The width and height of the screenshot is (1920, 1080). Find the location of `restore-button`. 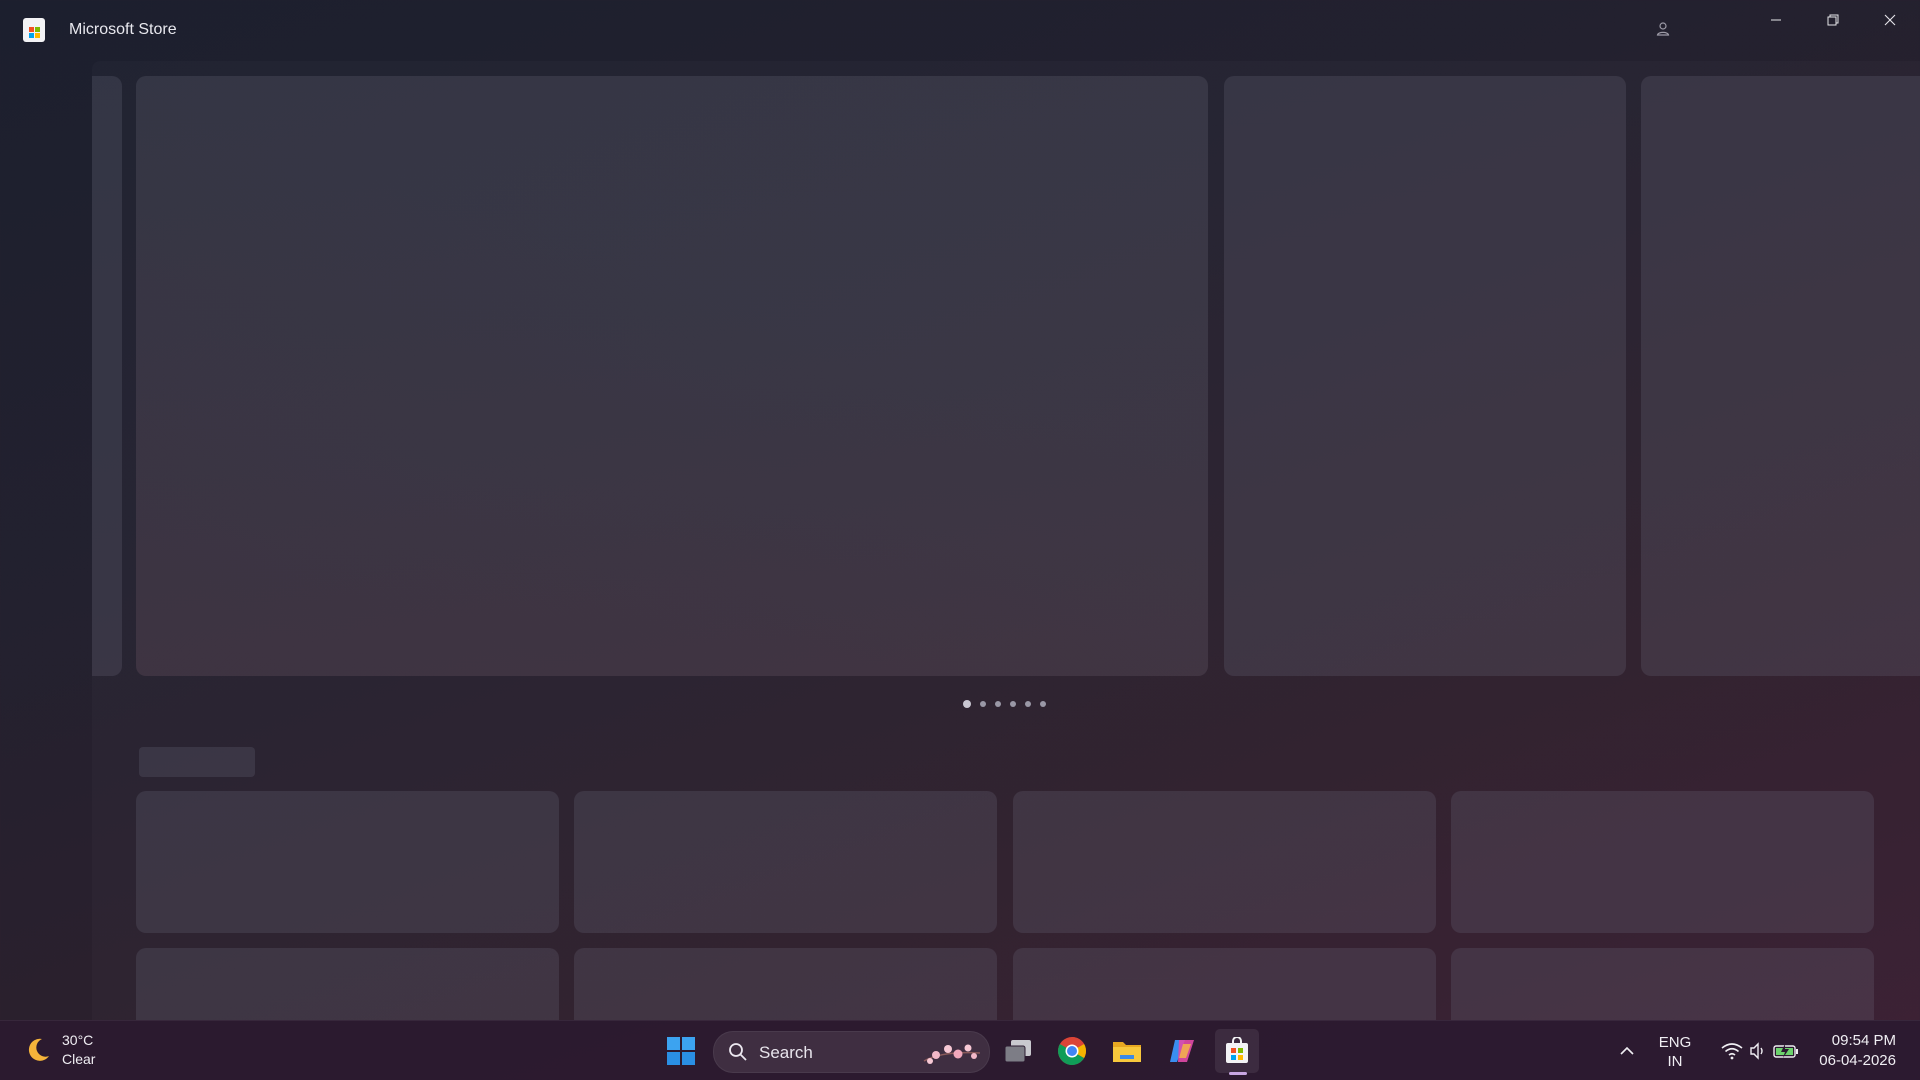

restore-button is located at coordinates (1833, 20).